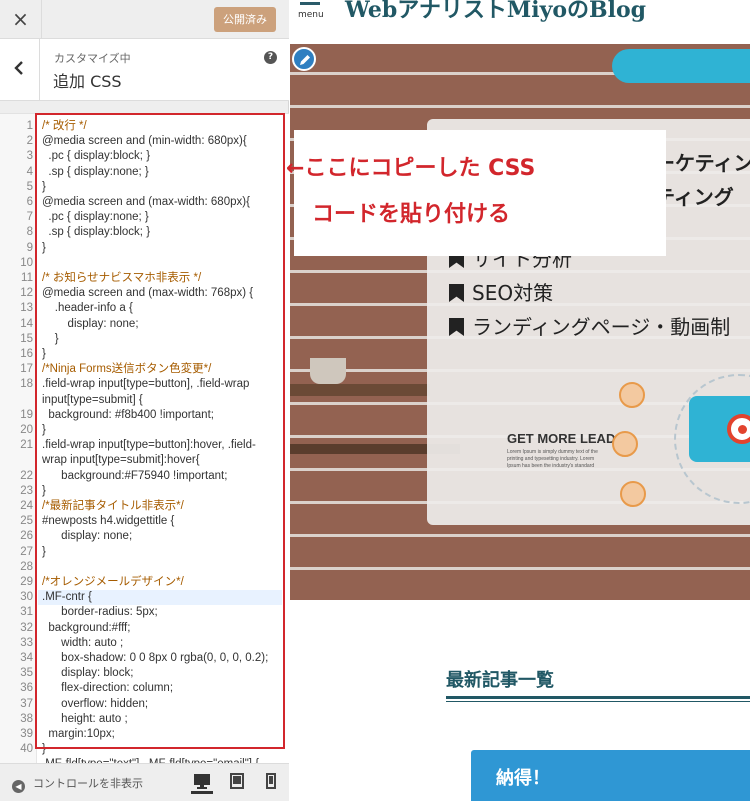 This screenshot has width=750, height=801. What do you see at coordinates (29, 232) in the screenshot?
I see `line-number: 8` at bounding box center [29, 232].